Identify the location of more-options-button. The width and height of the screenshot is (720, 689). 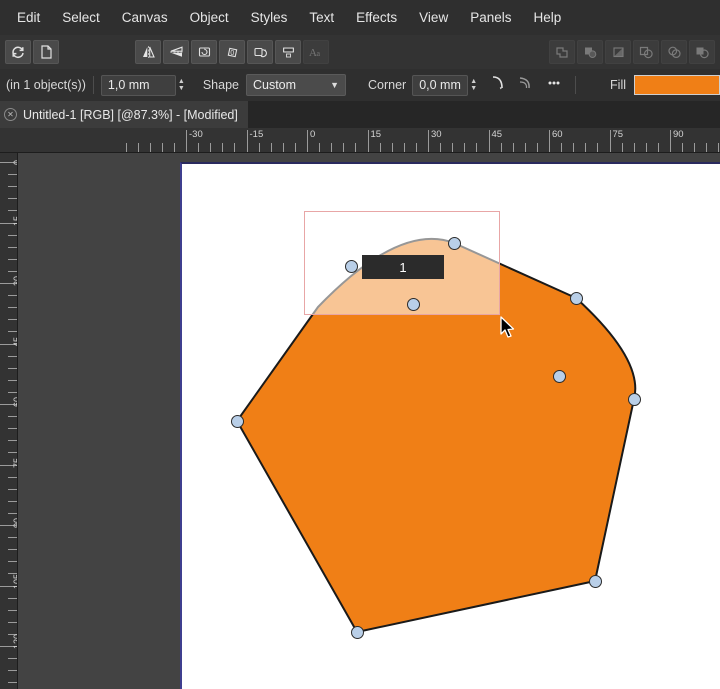
(554, 85).